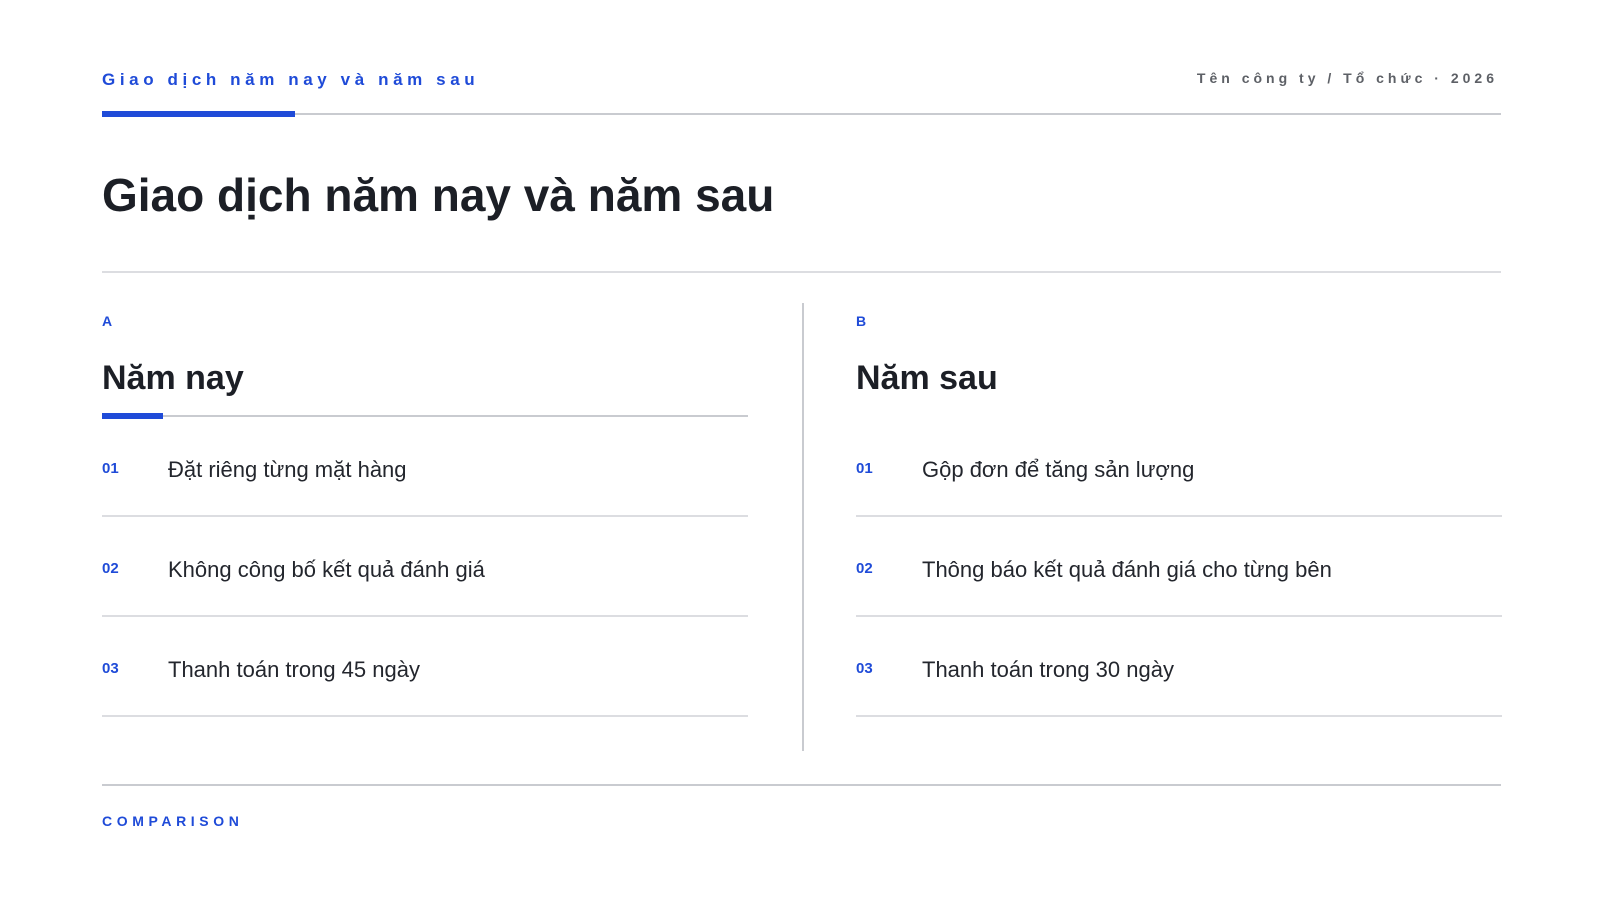  Describe the element at coordinates (198, 114) in the screenshot. I see `header-accent-bar` at that location.